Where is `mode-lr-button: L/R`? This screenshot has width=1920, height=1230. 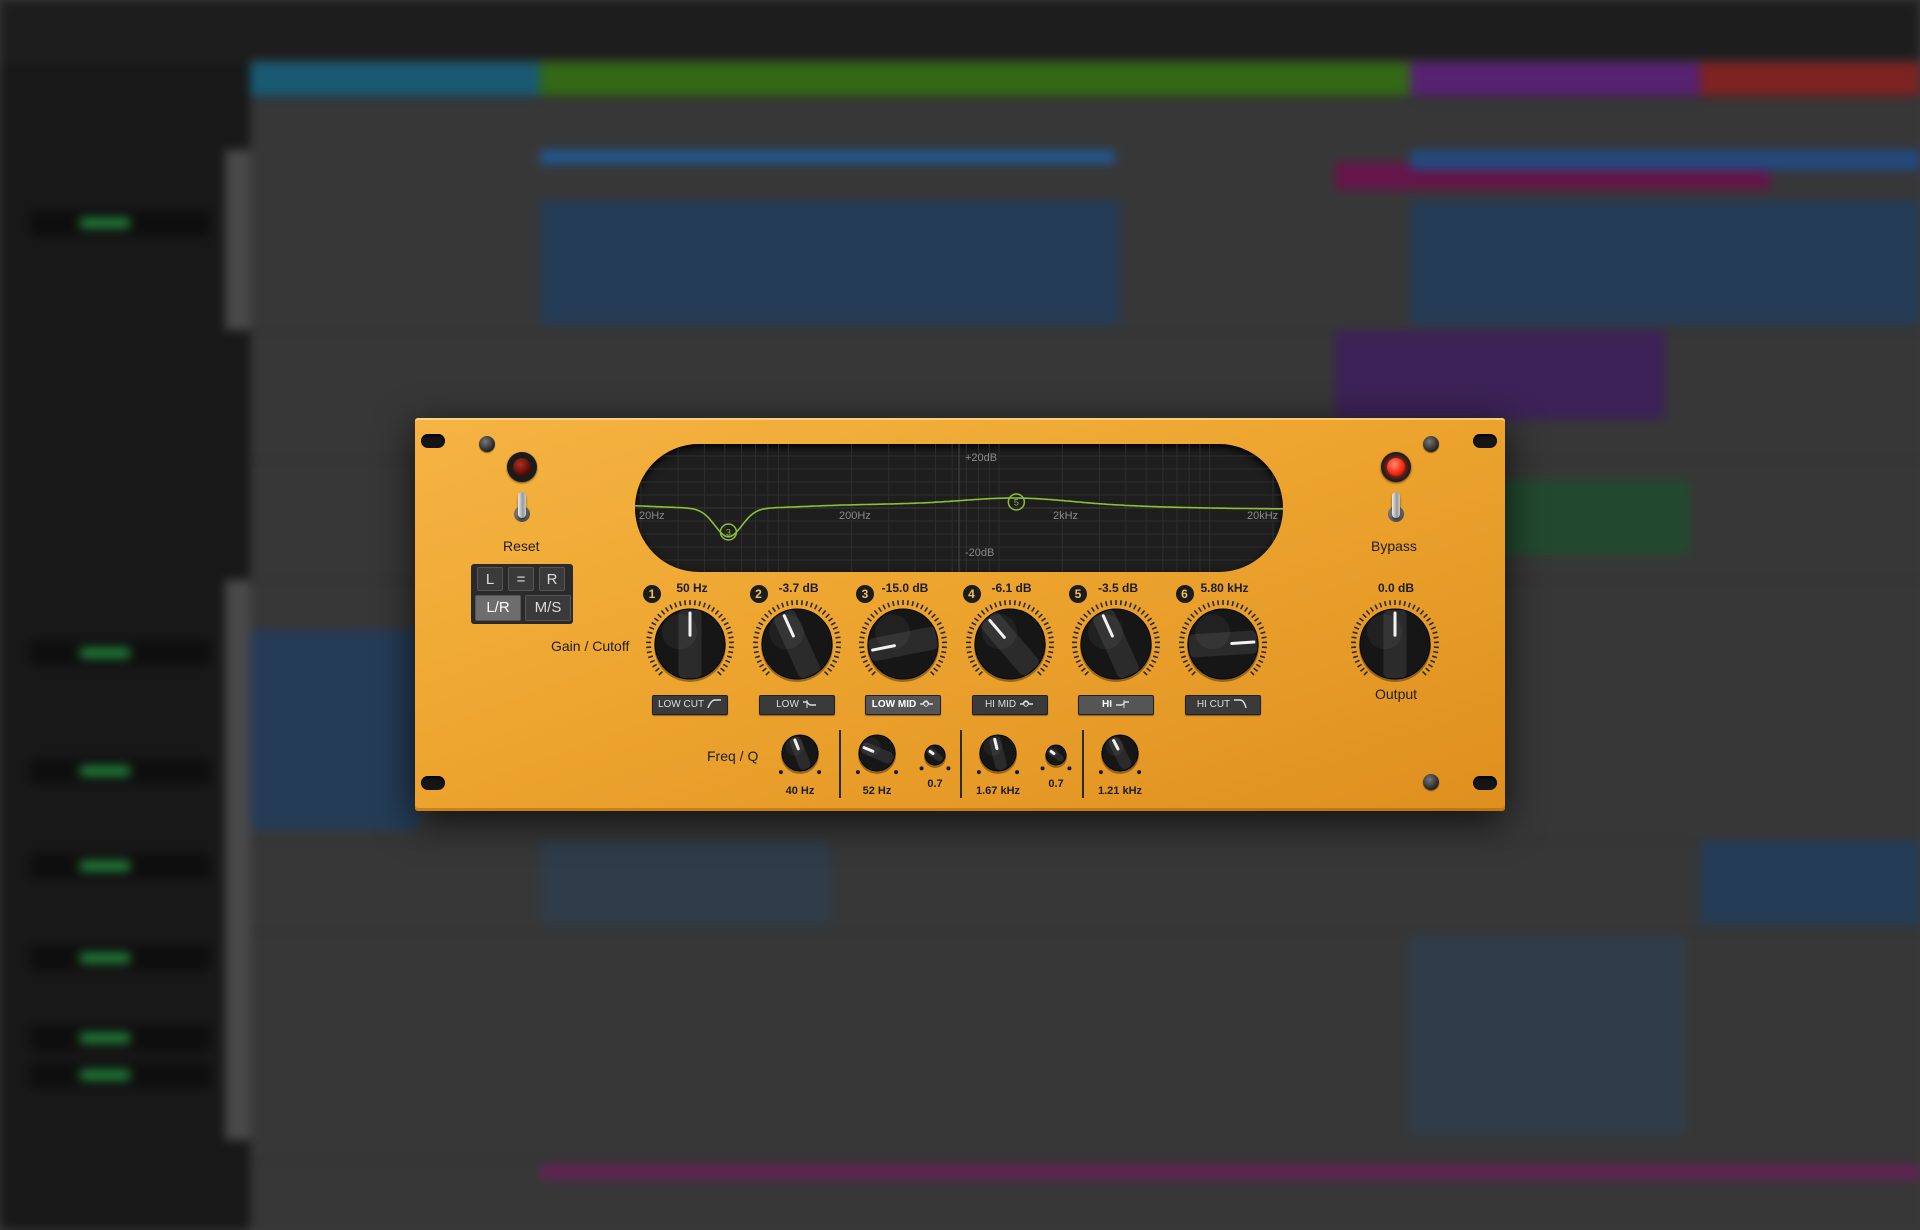
mode-lr-button: L/R is located at coordinates (498, 608).